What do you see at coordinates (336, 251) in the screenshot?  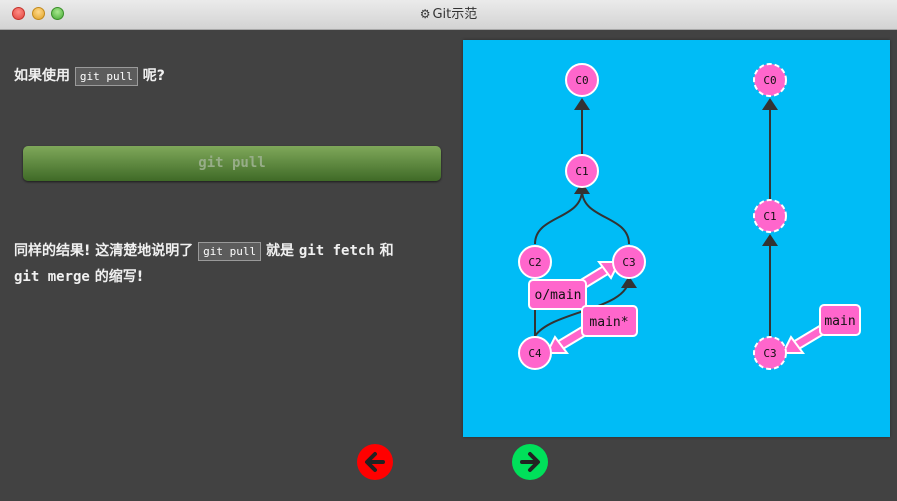 I see `keyword-git-fetch: git fetch` at bounding box center [336, 251].